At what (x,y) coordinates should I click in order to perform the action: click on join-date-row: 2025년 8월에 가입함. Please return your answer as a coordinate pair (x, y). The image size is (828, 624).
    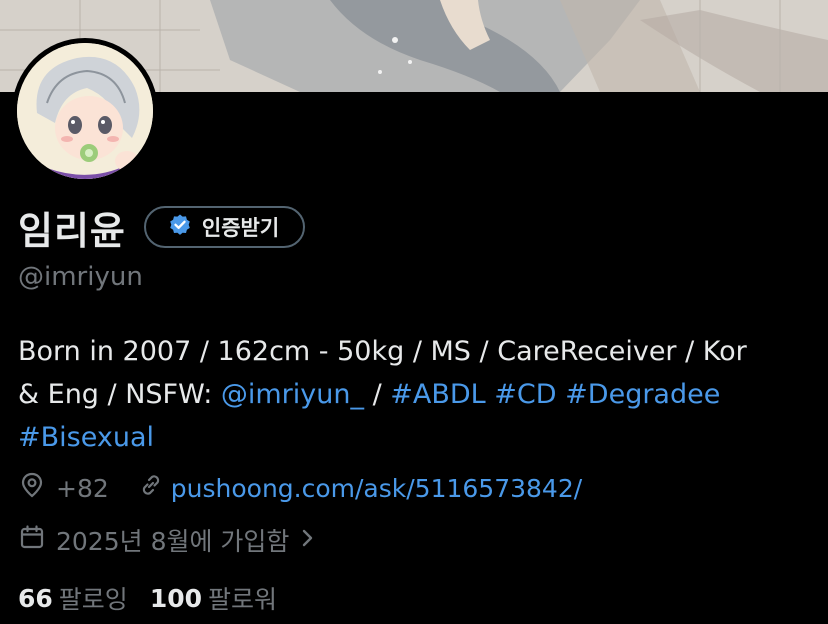
    Looking at the image, I should click on (167, 540).